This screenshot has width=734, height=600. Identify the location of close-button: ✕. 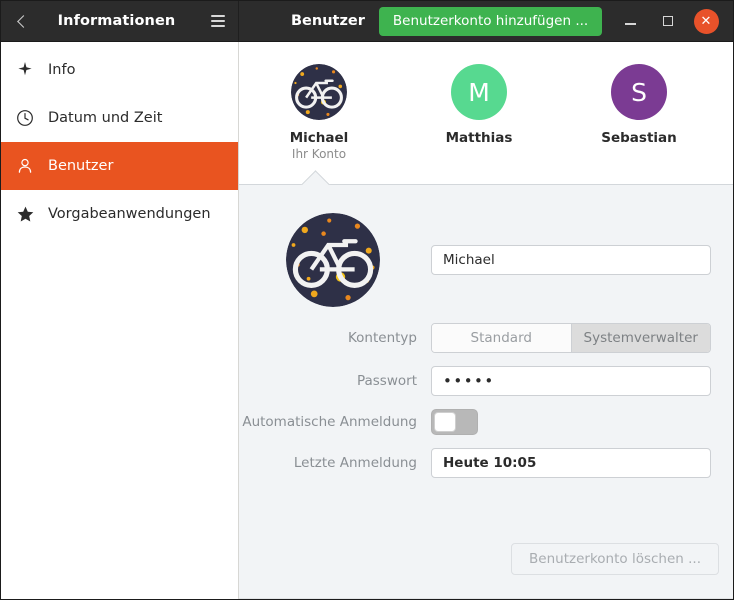
(706, 21).